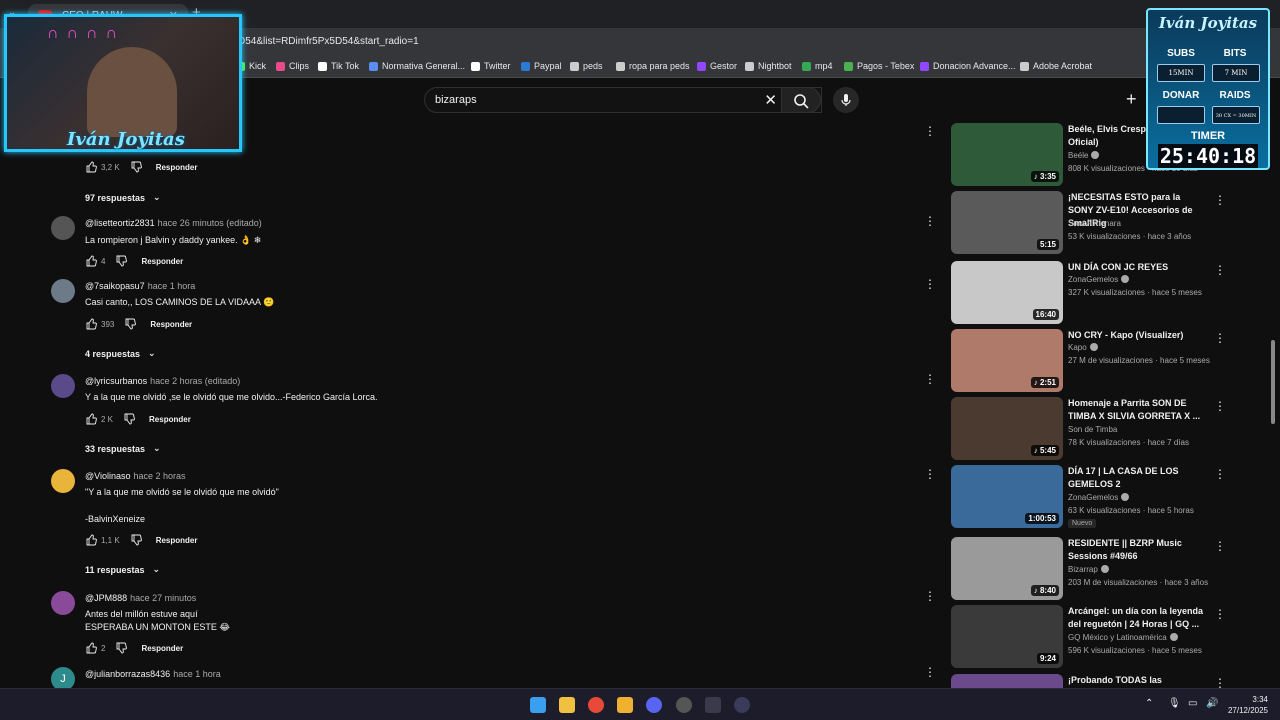 The width and height of the screenshot is (1280, 720). I want to click on discord-icon, so click(654, 705).